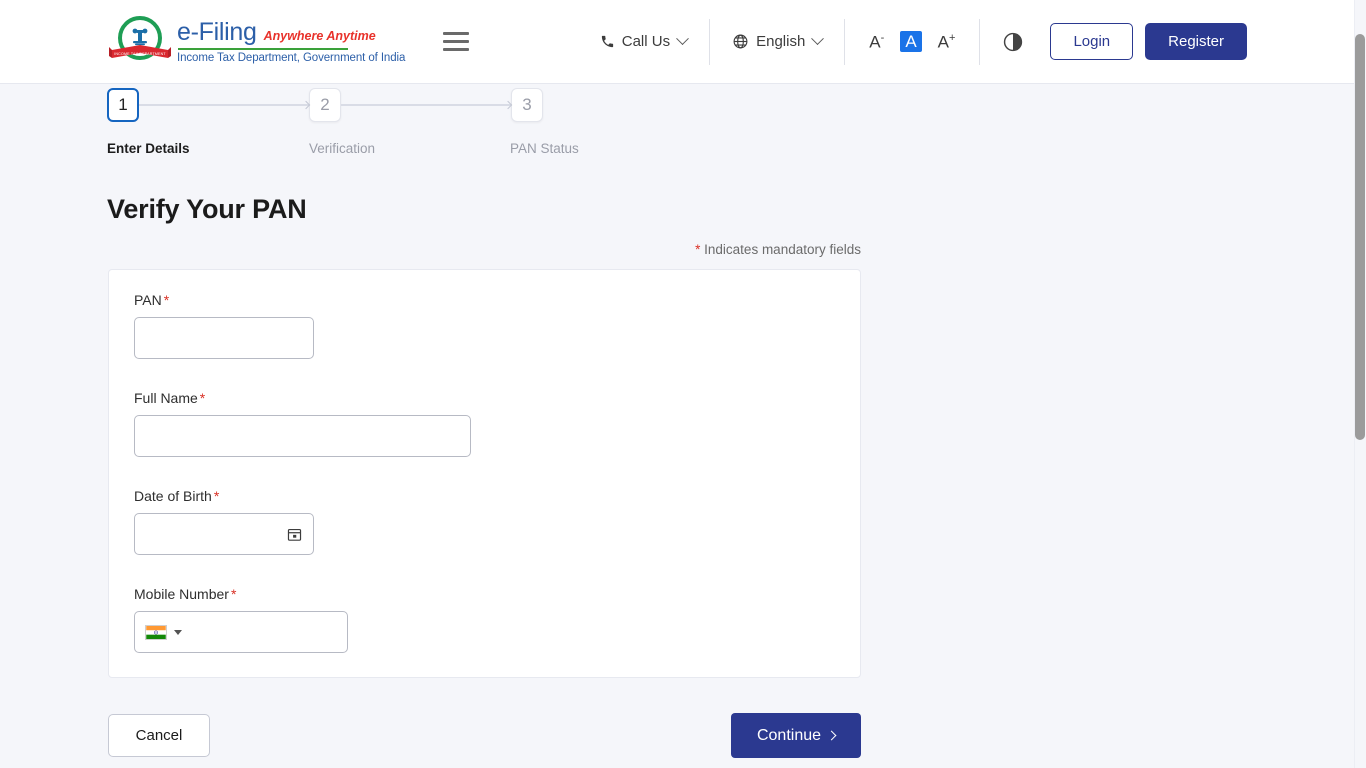 The height and width of the screenshot is (768, 1366). I want to click on page-scrollbar-track, so click(1360, 384).